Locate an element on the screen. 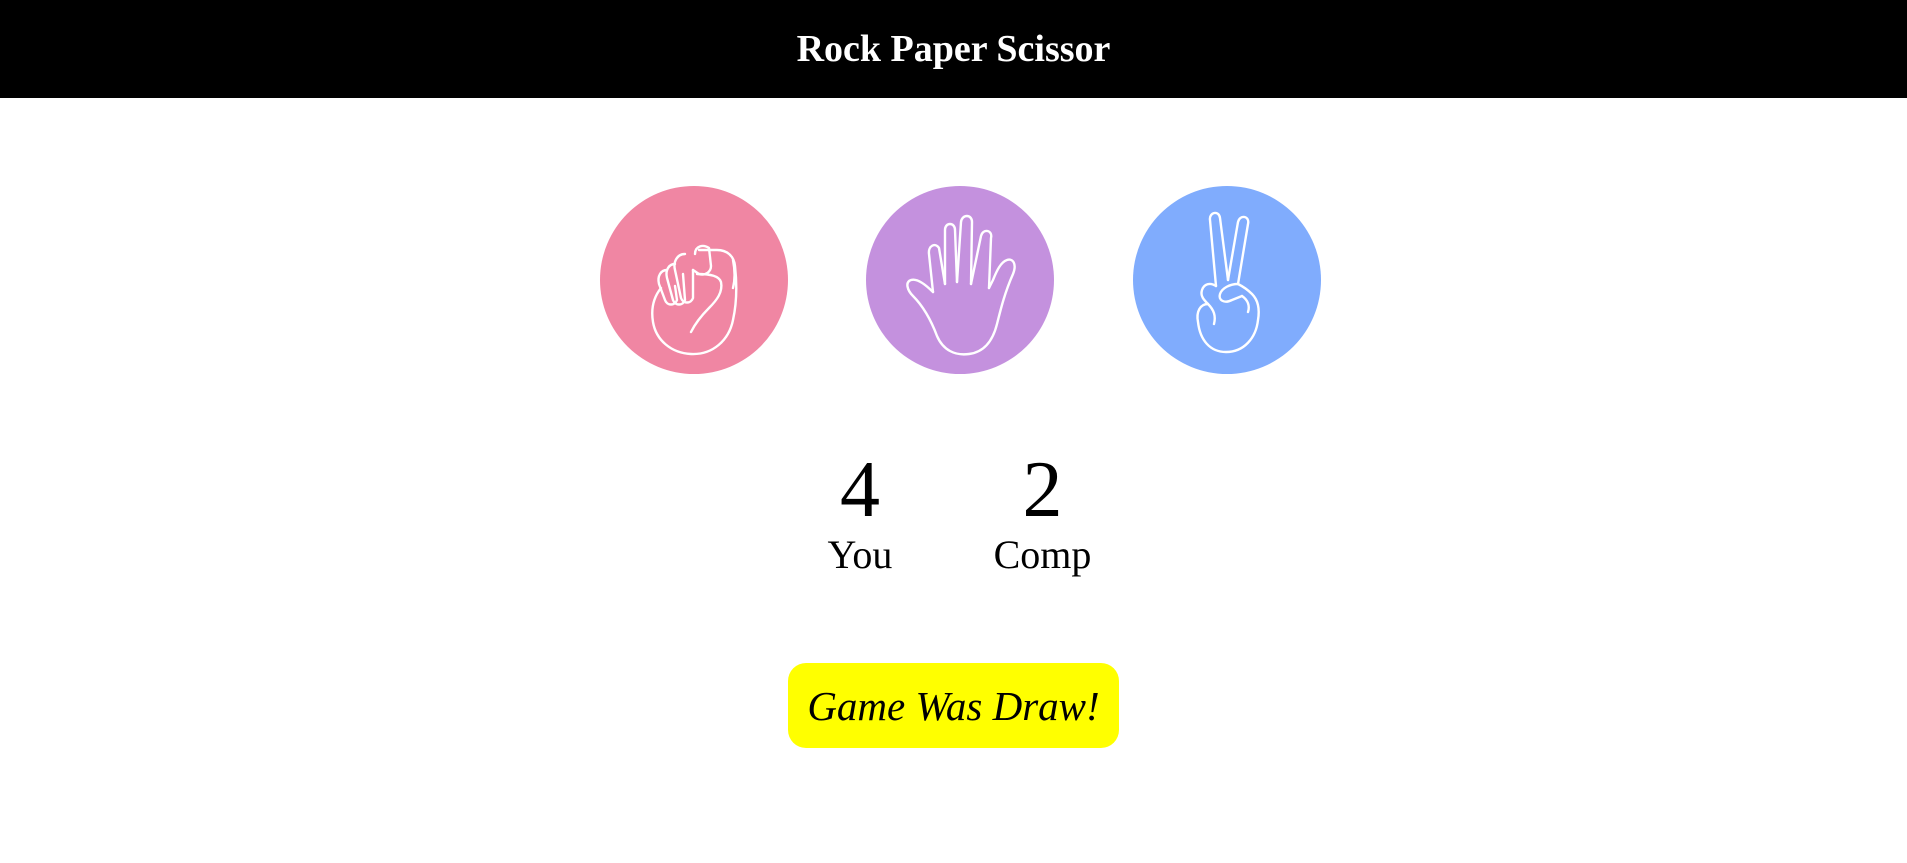 The image size is (1907, 863). result-message: Game Was Draw! is located at coordinates (953, 705).